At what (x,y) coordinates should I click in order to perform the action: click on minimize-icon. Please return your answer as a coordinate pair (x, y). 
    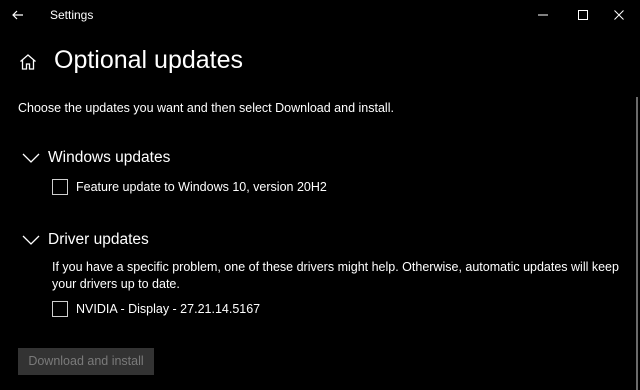
    Looking at the image, I should click on (543, 15).